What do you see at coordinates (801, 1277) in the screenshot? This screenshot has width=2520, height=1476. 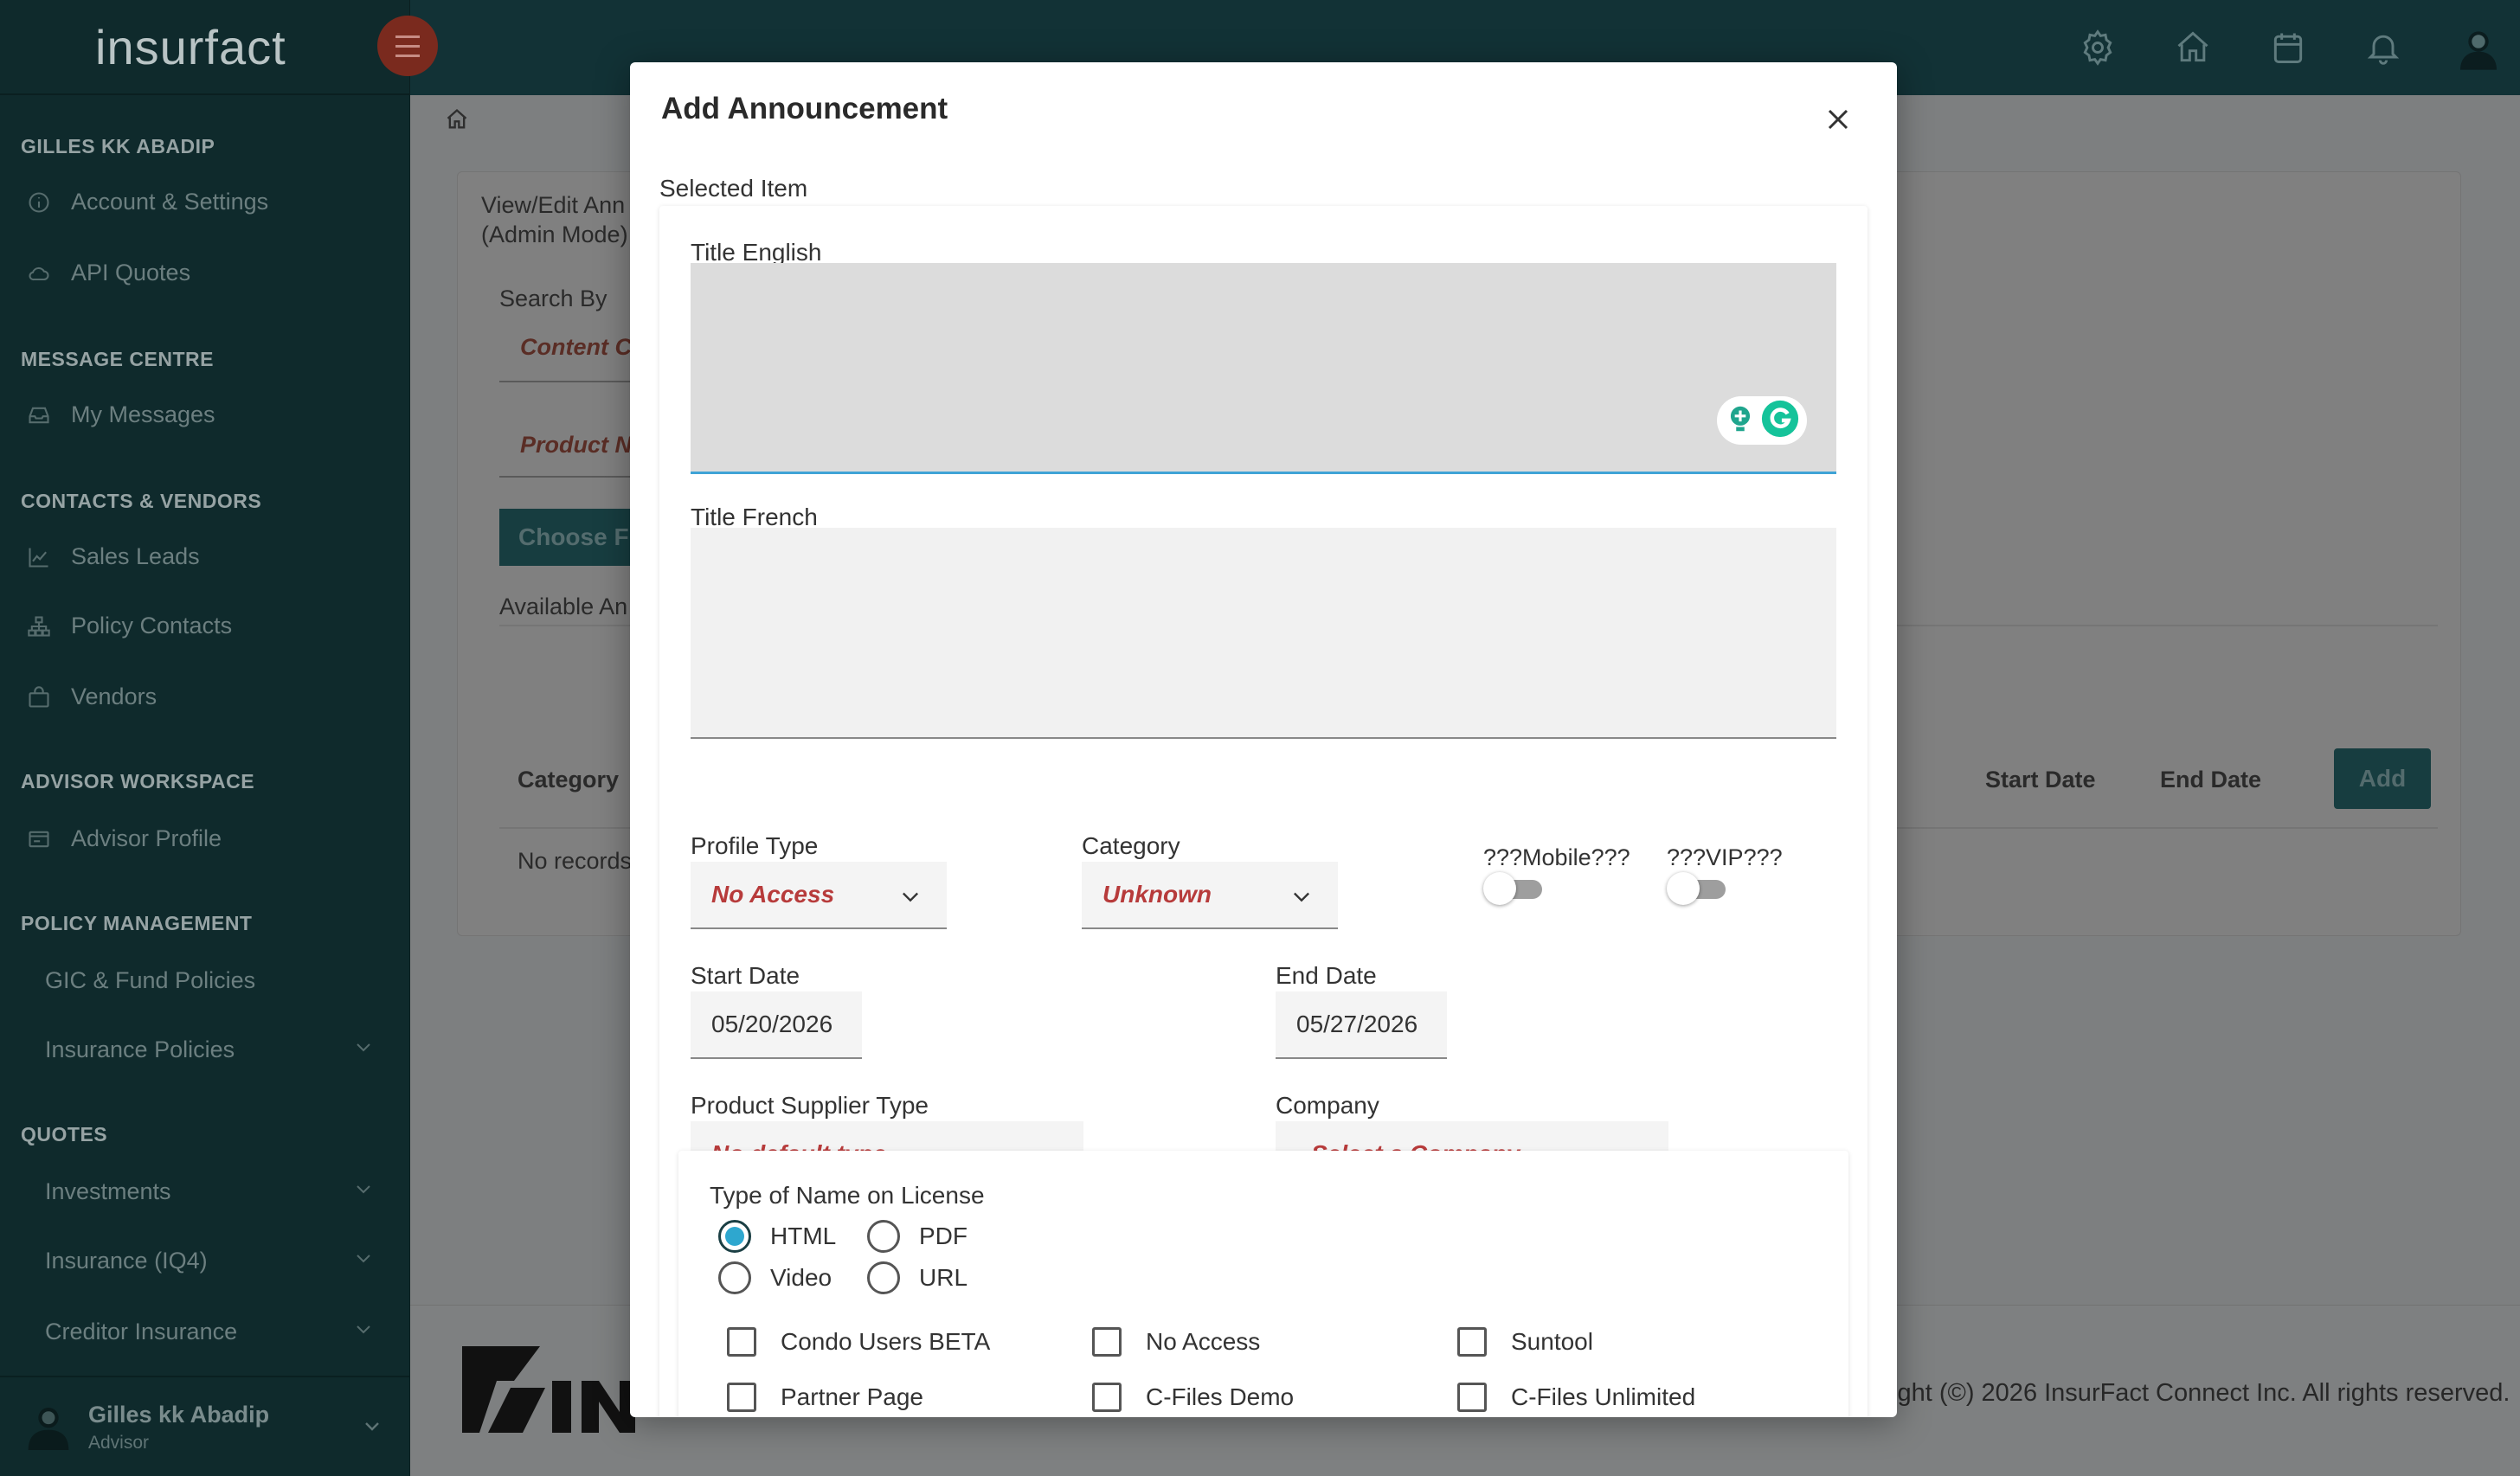 I see `radio-label: Video` at bounding box center [801, 1277].